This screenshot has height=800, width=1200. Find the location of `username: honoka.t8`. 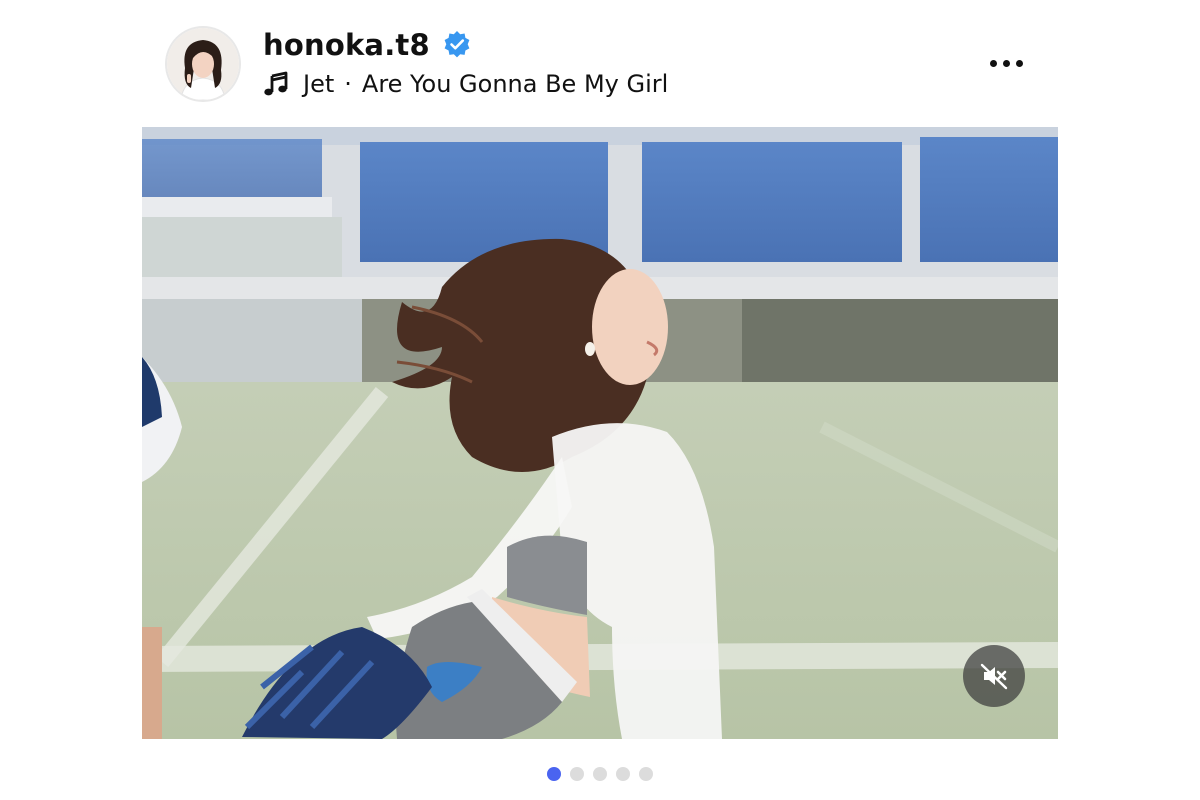

username: honoka.t8 is located at coordinates (346, 45).